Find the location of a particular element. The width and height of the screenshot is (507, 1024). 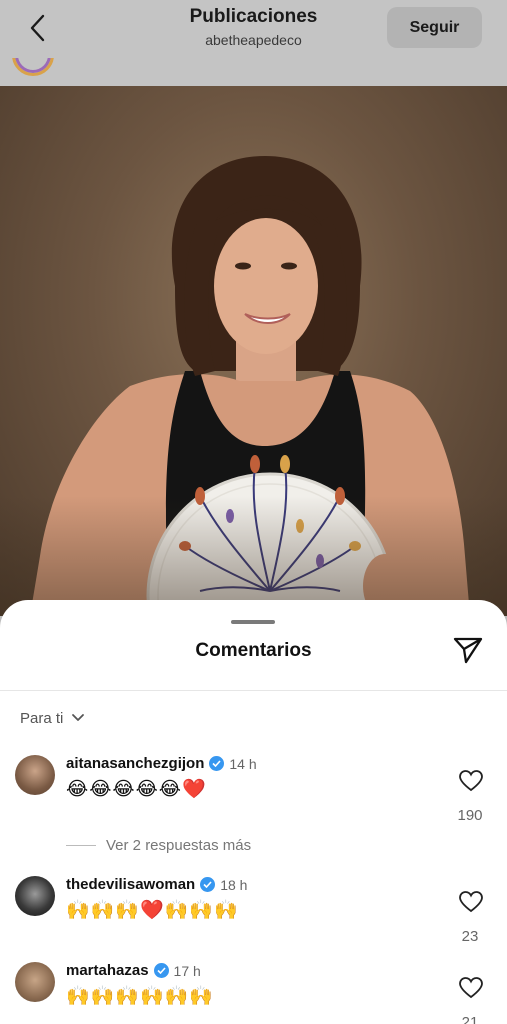

post-header: Publicaciones abetheapedeco Seguir is located at coordinates (253, 43).